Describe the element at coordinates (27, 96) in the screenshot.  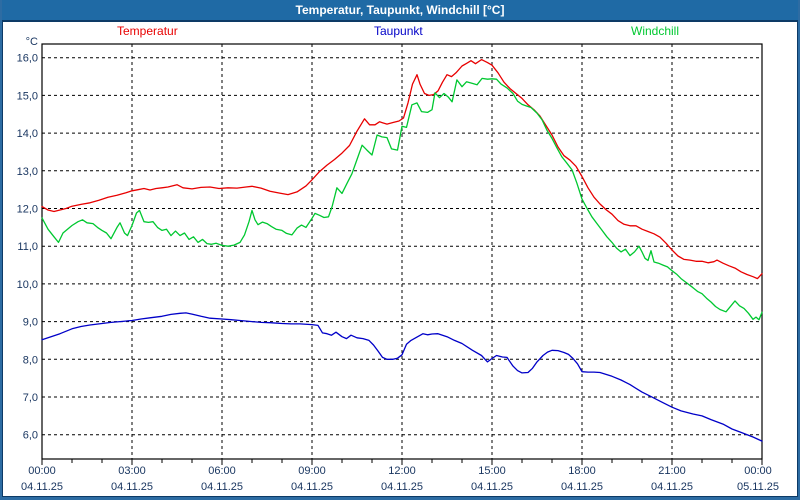
I see `y-tick-label: 15,0` at that location.